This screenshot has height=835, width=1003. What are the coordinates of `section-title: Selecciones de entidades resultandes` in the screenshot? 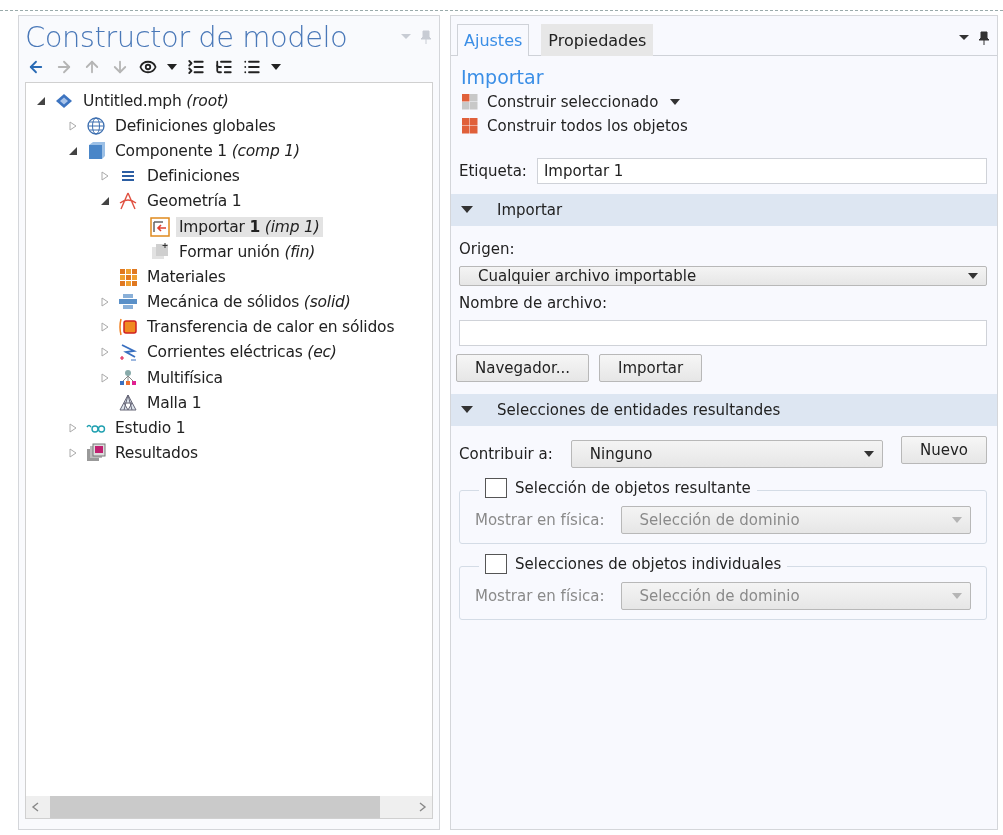 It's located at (639, 410).